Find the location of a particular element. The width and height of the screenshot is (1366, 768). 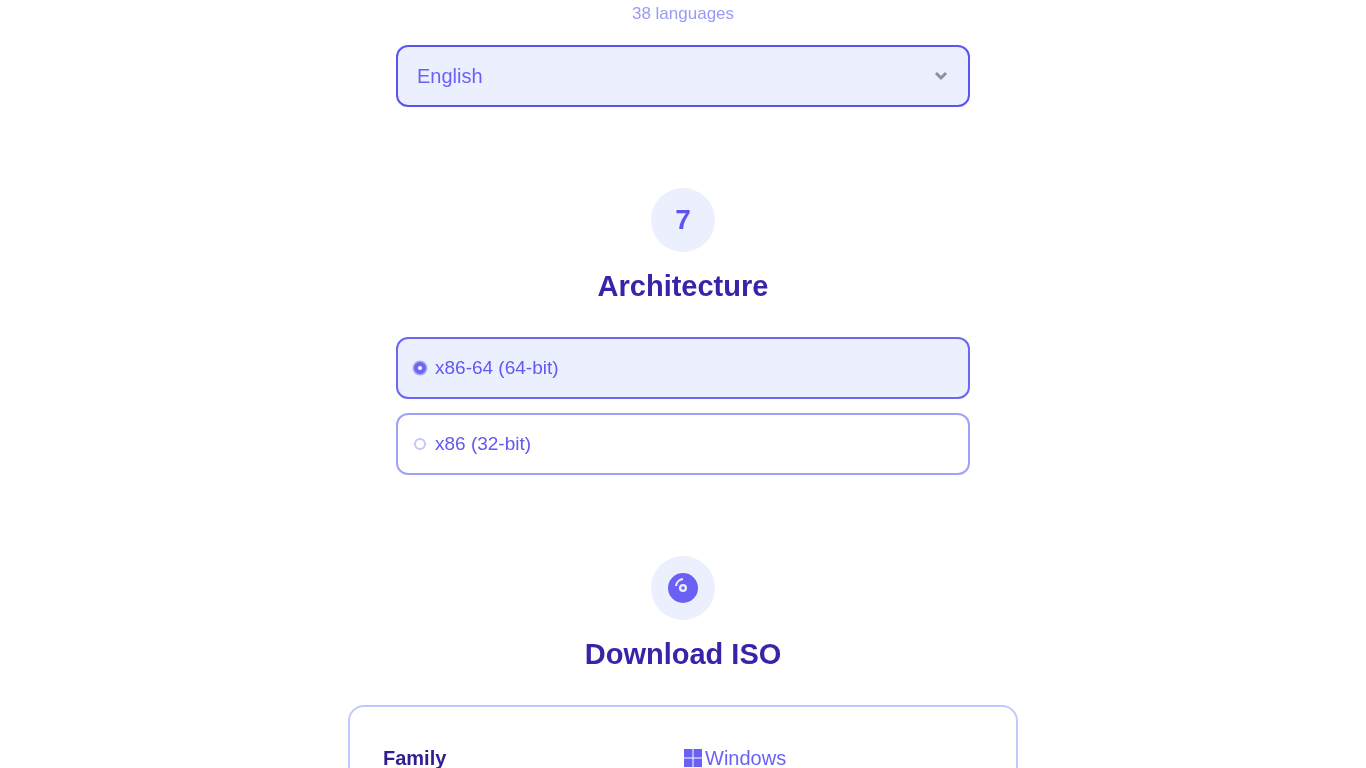

step-number: 7 is located at coordinates (683, 220).